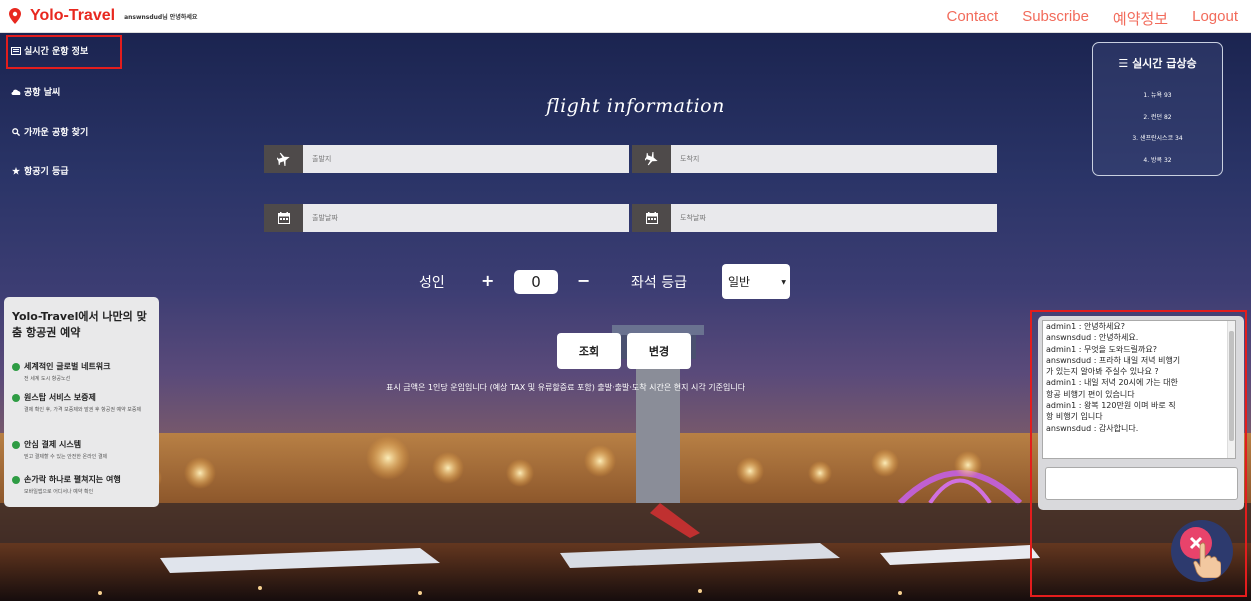  I want to click on nav-reservation-link: 예약정보, so click(1140, 18).